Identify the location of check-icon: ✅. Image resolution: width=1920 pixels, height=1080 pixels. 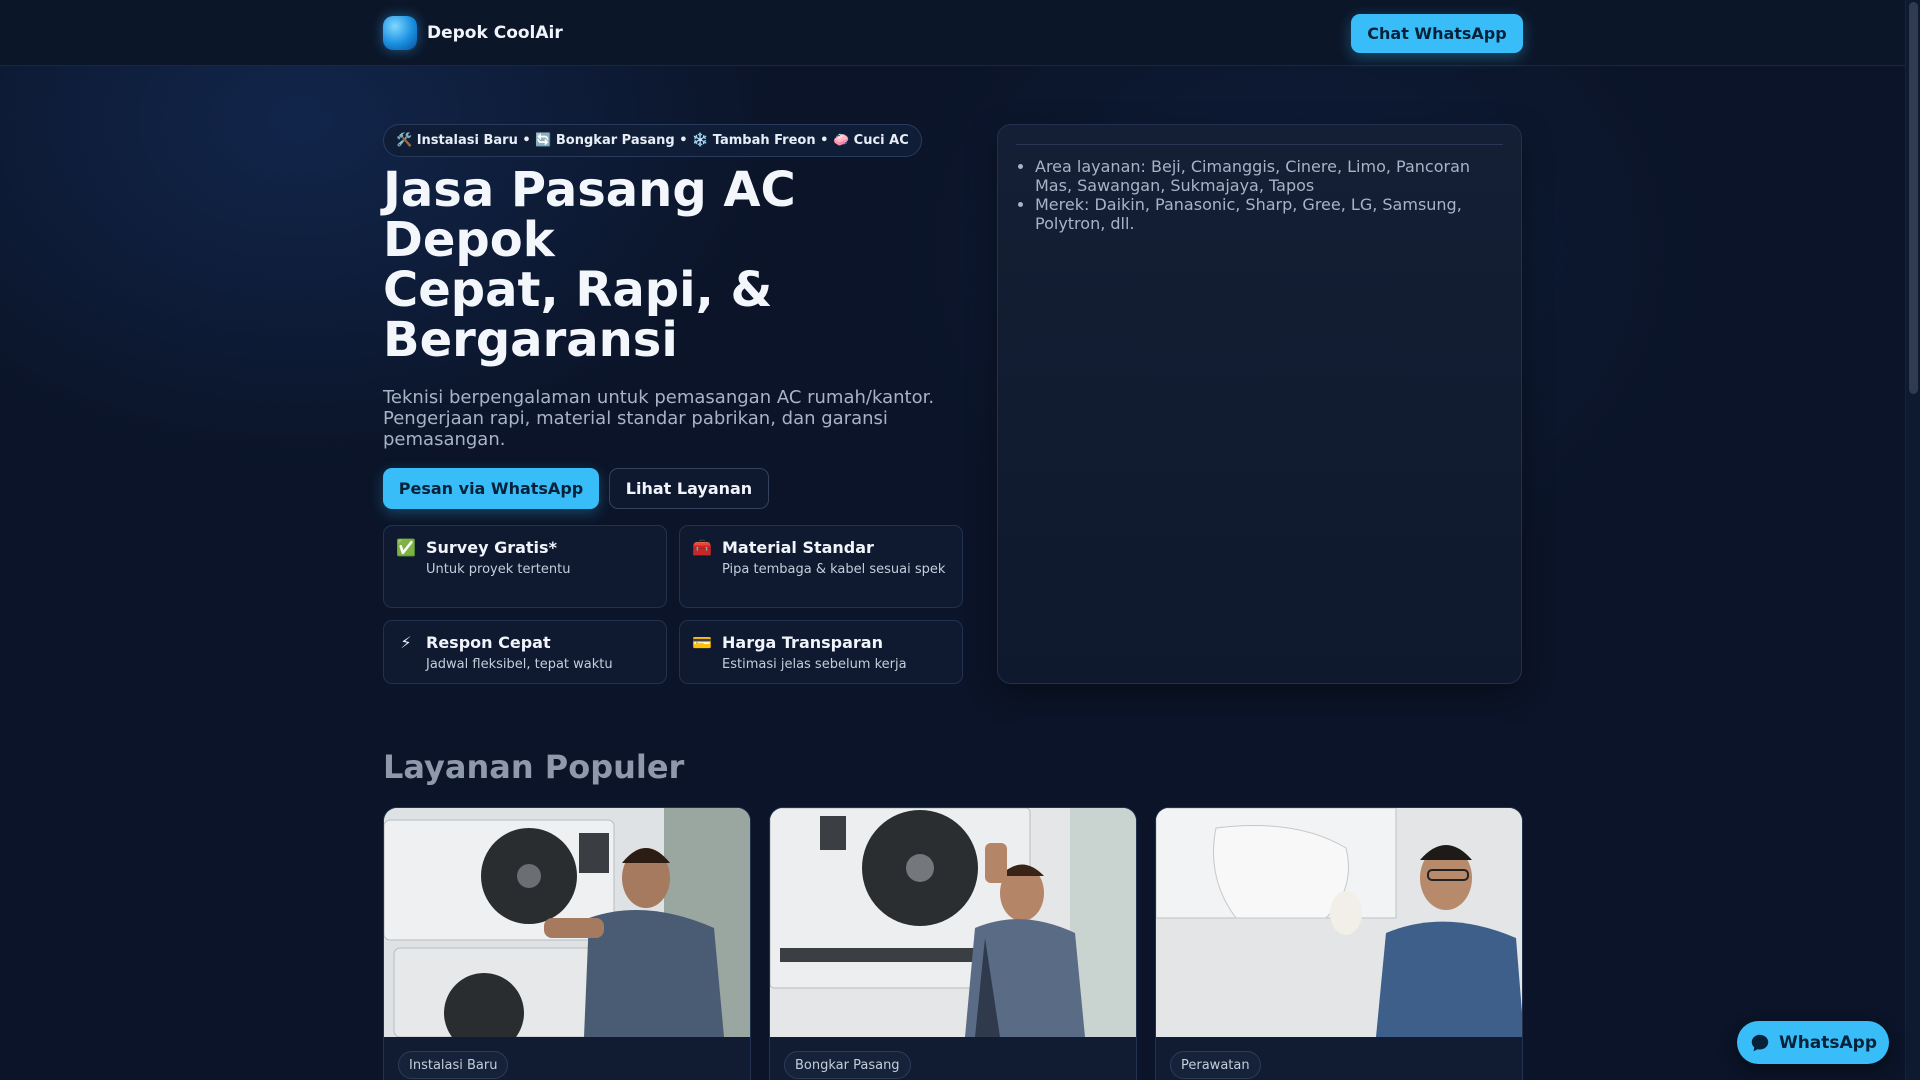
(406, 547).